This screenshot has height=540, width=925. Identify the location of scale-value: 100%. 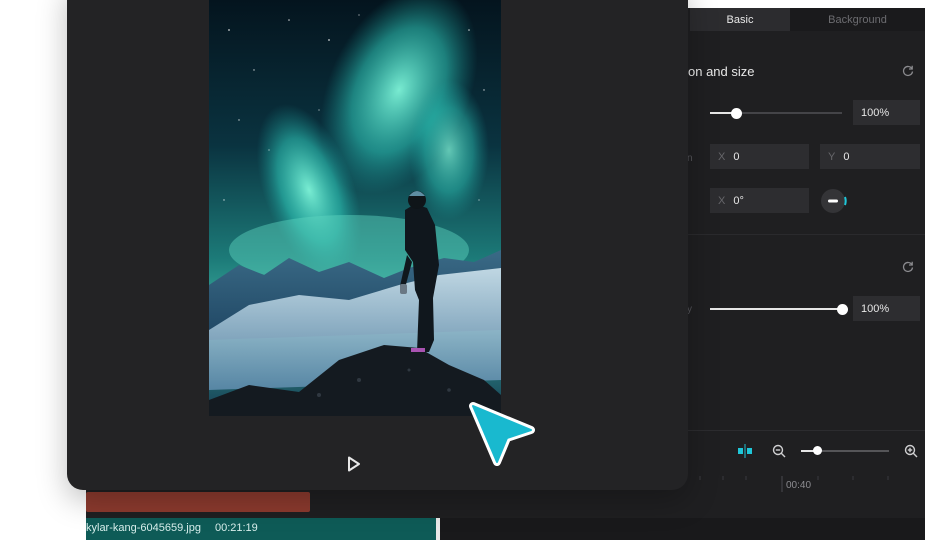
(875, 112).